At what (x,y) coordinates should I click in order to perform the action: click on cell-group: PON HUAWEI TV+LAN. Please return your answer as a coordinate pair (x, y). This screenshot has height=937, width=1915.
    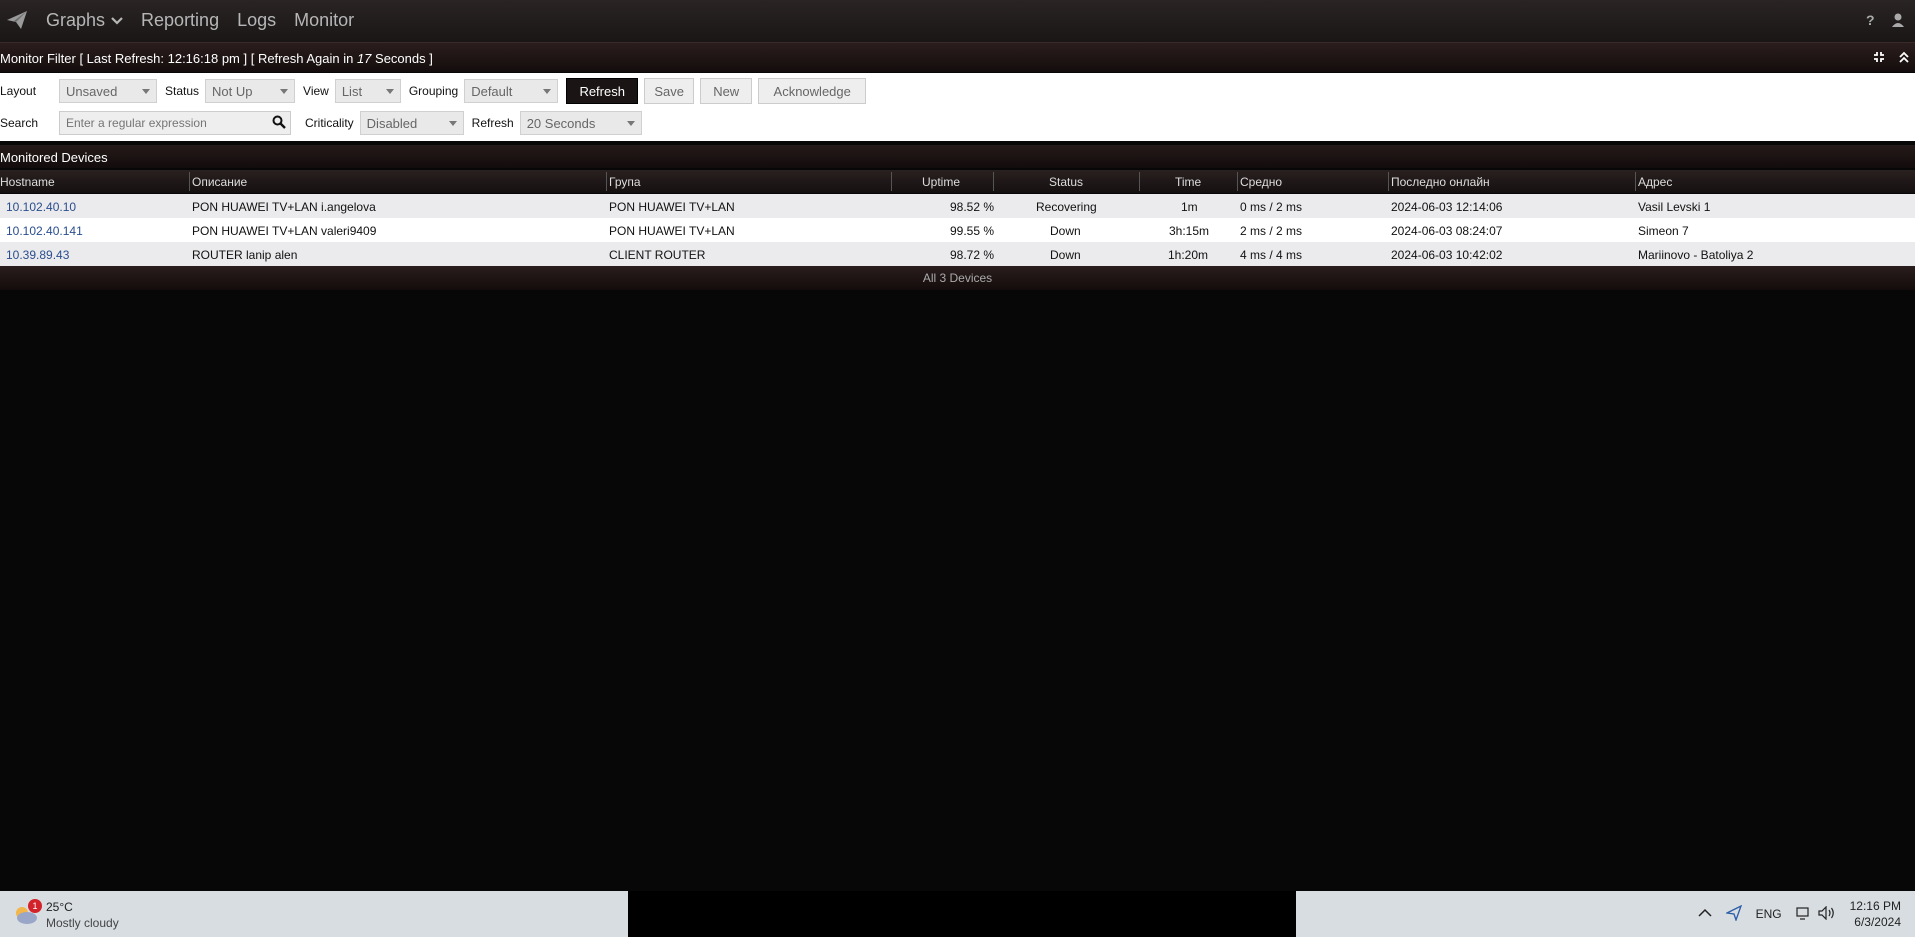
    Looking at the image, I should click on (672, 231).